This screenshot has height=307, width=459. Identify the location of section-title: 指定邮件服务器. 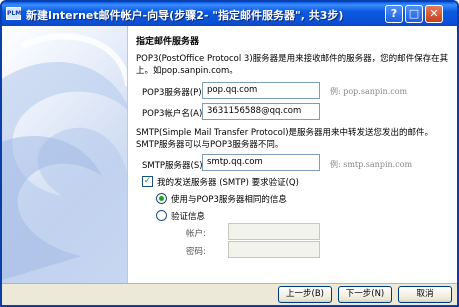
(168, 42).